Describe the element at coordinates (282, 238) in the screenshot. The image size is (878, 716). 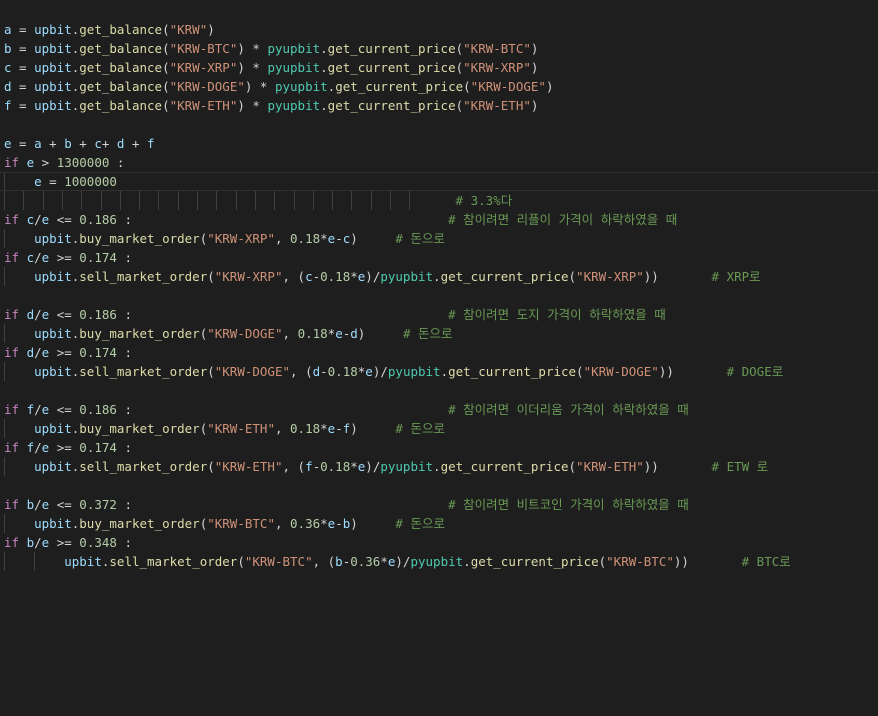
I see `operator-token: ,` at that location.